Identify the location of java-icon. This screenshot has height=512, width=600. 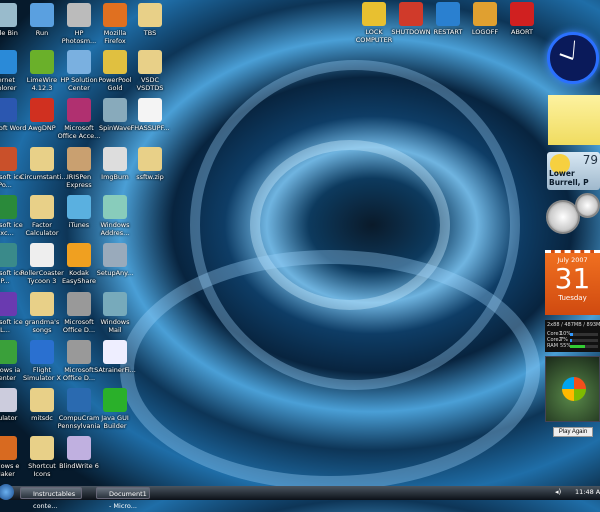
(115, 400).